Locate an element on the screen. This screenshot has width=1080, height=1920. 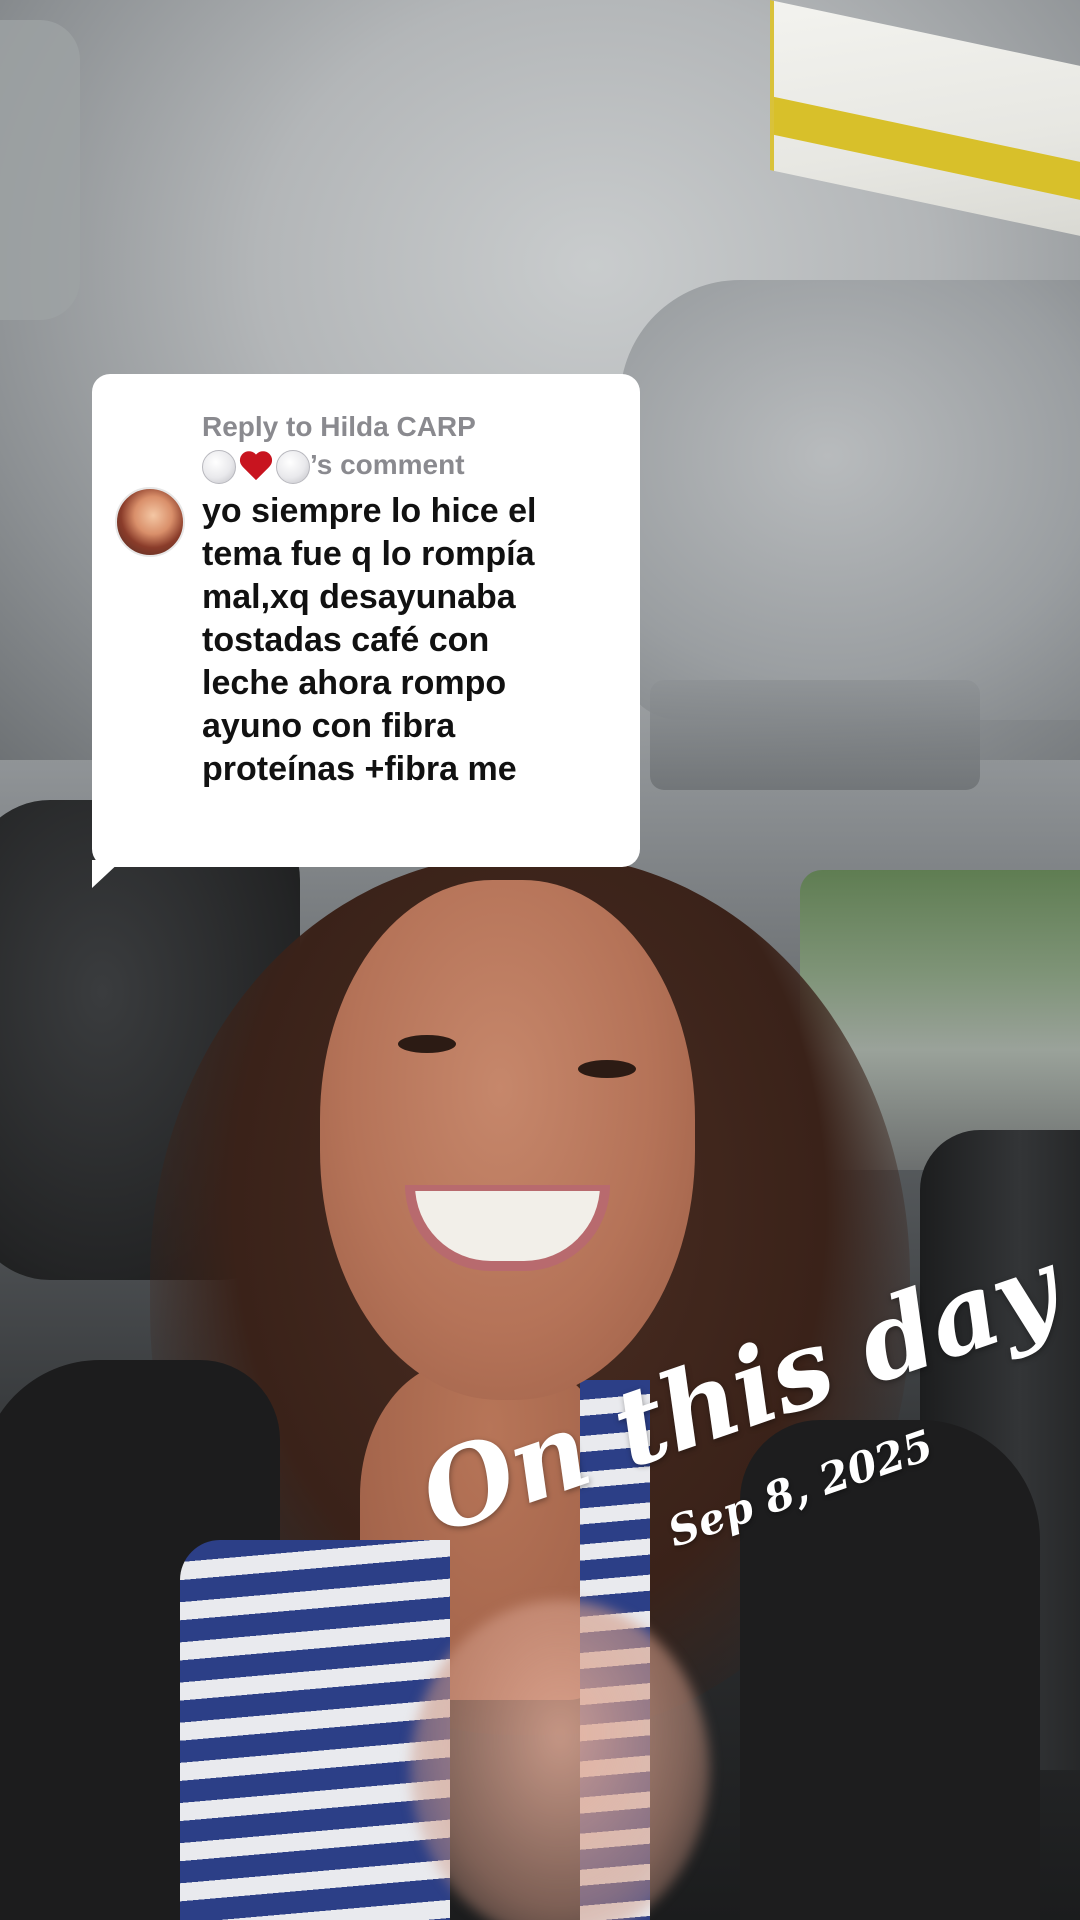
sun-visor-left is located at coordinates (40, 170).